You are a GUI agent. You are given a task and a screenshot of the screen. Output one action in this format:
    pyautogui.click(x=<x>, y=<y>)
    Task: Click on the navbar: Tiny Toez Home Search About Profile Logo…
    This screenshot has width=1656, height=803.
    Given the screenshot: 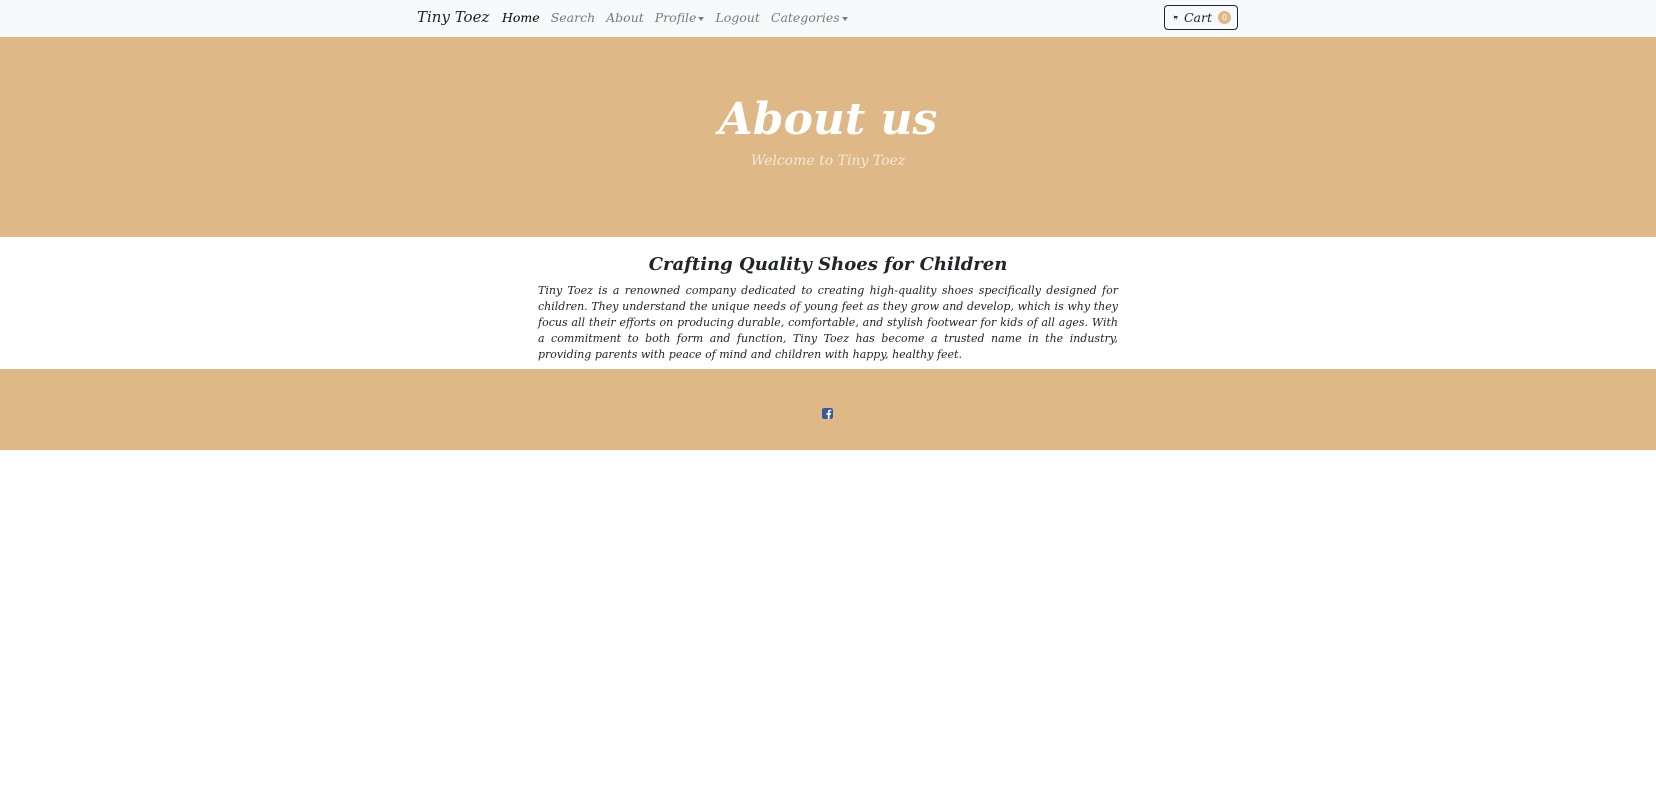 What is the action you would take?
    pyautogui.click(x=828, y=19)
    